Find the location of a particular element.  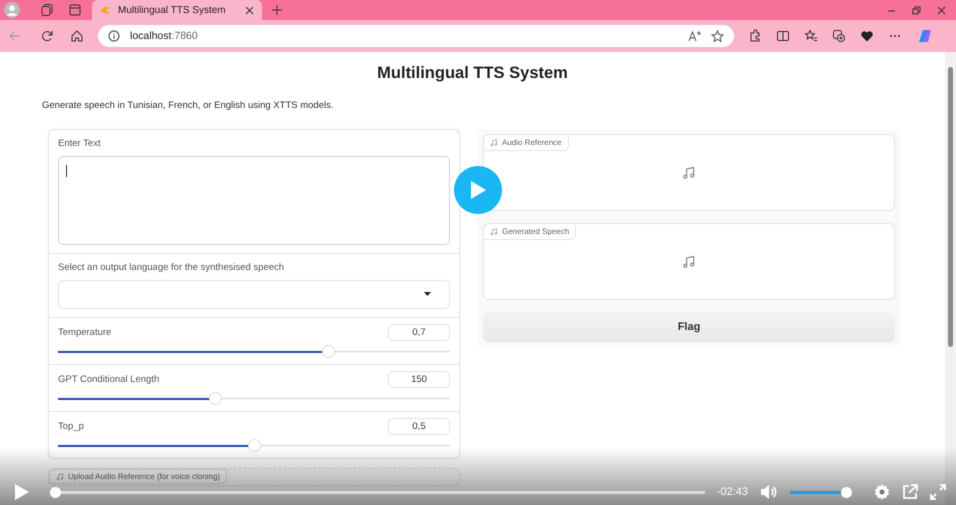

browser-tab: Multilingual TTS System is located at coordinates (177, 10).